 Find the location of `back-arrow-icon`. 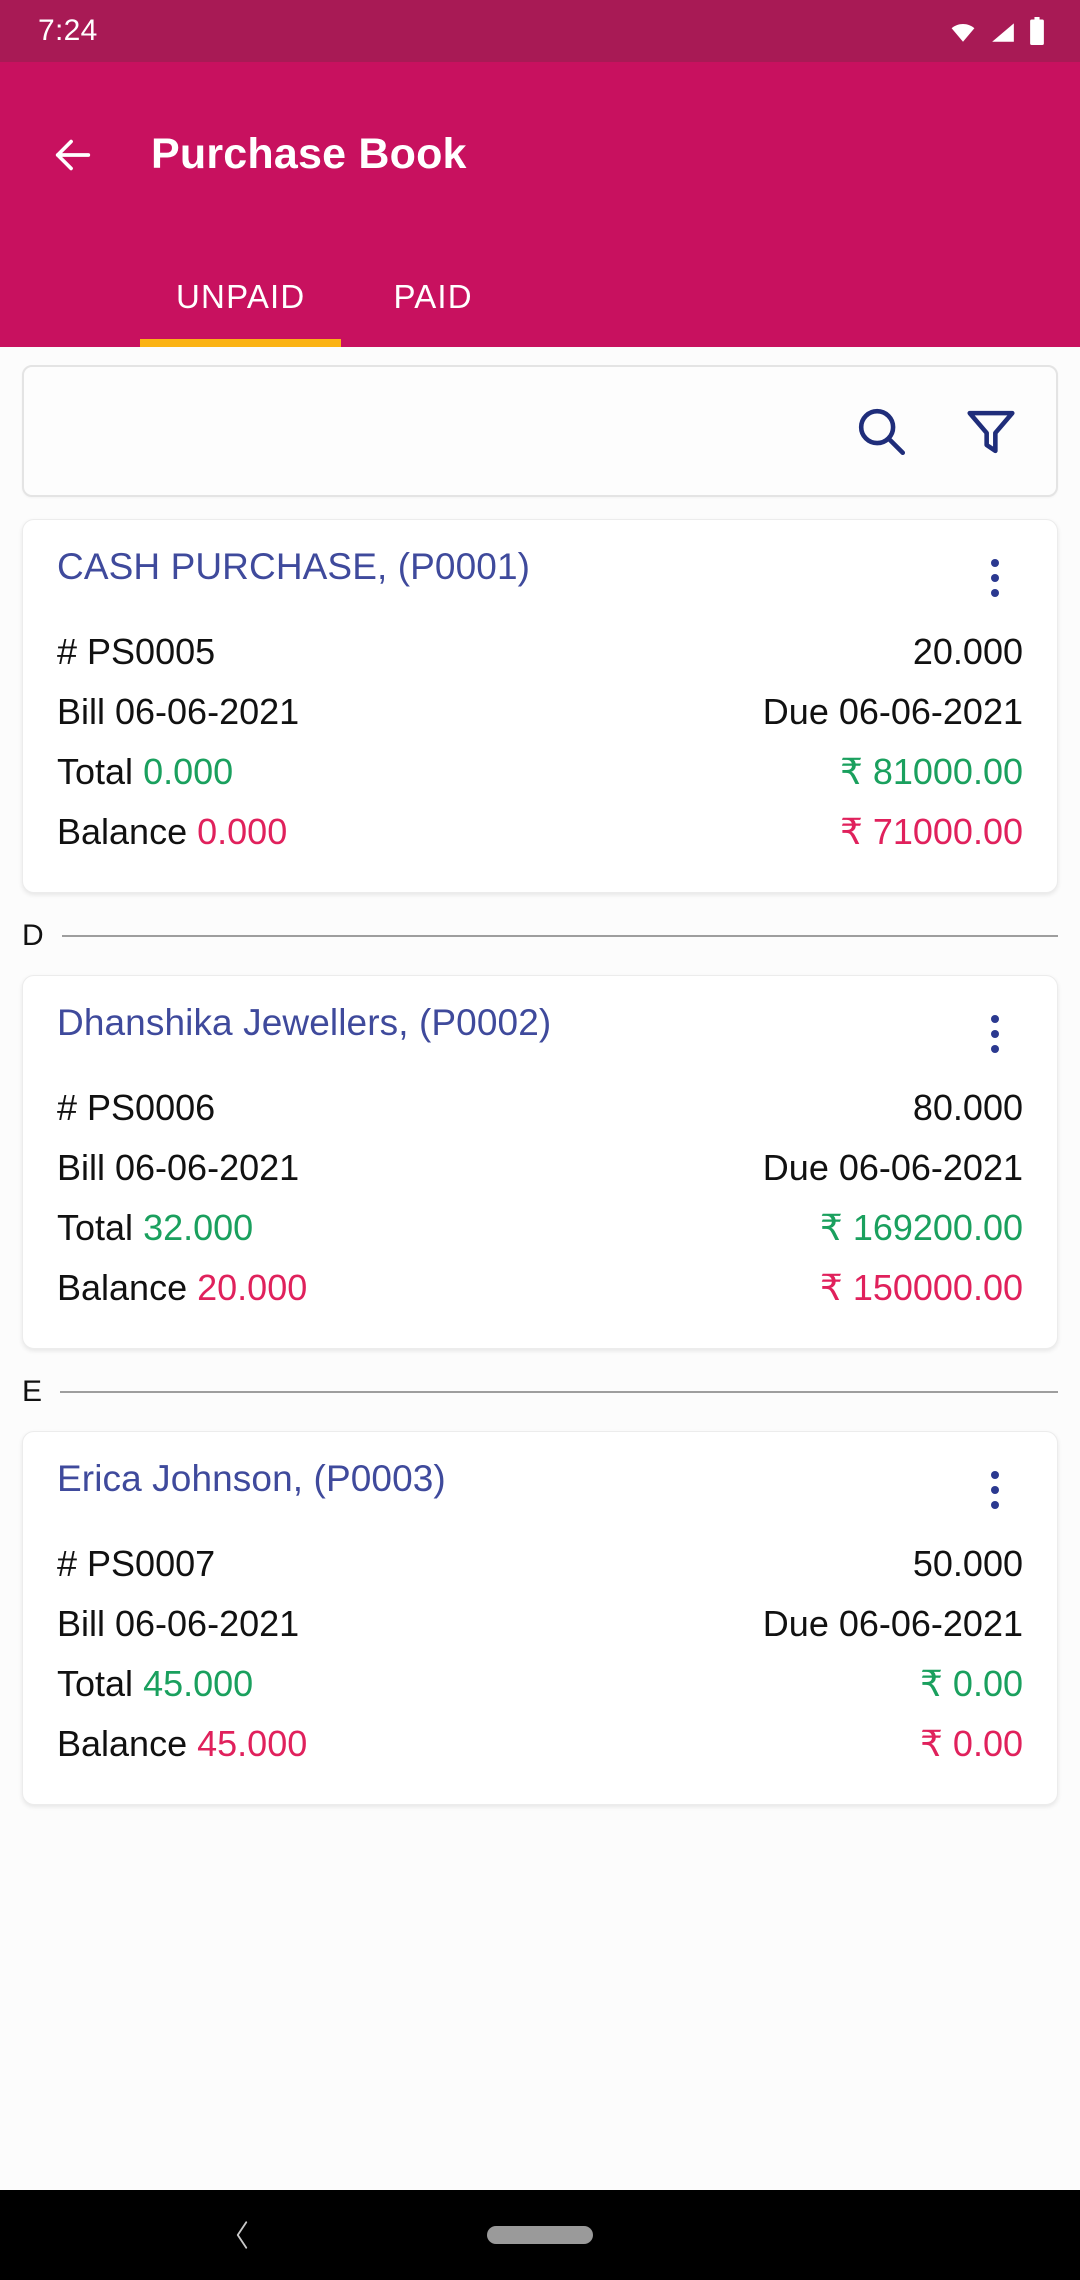

back-arrow-icon is located at coordinates (73, 154).